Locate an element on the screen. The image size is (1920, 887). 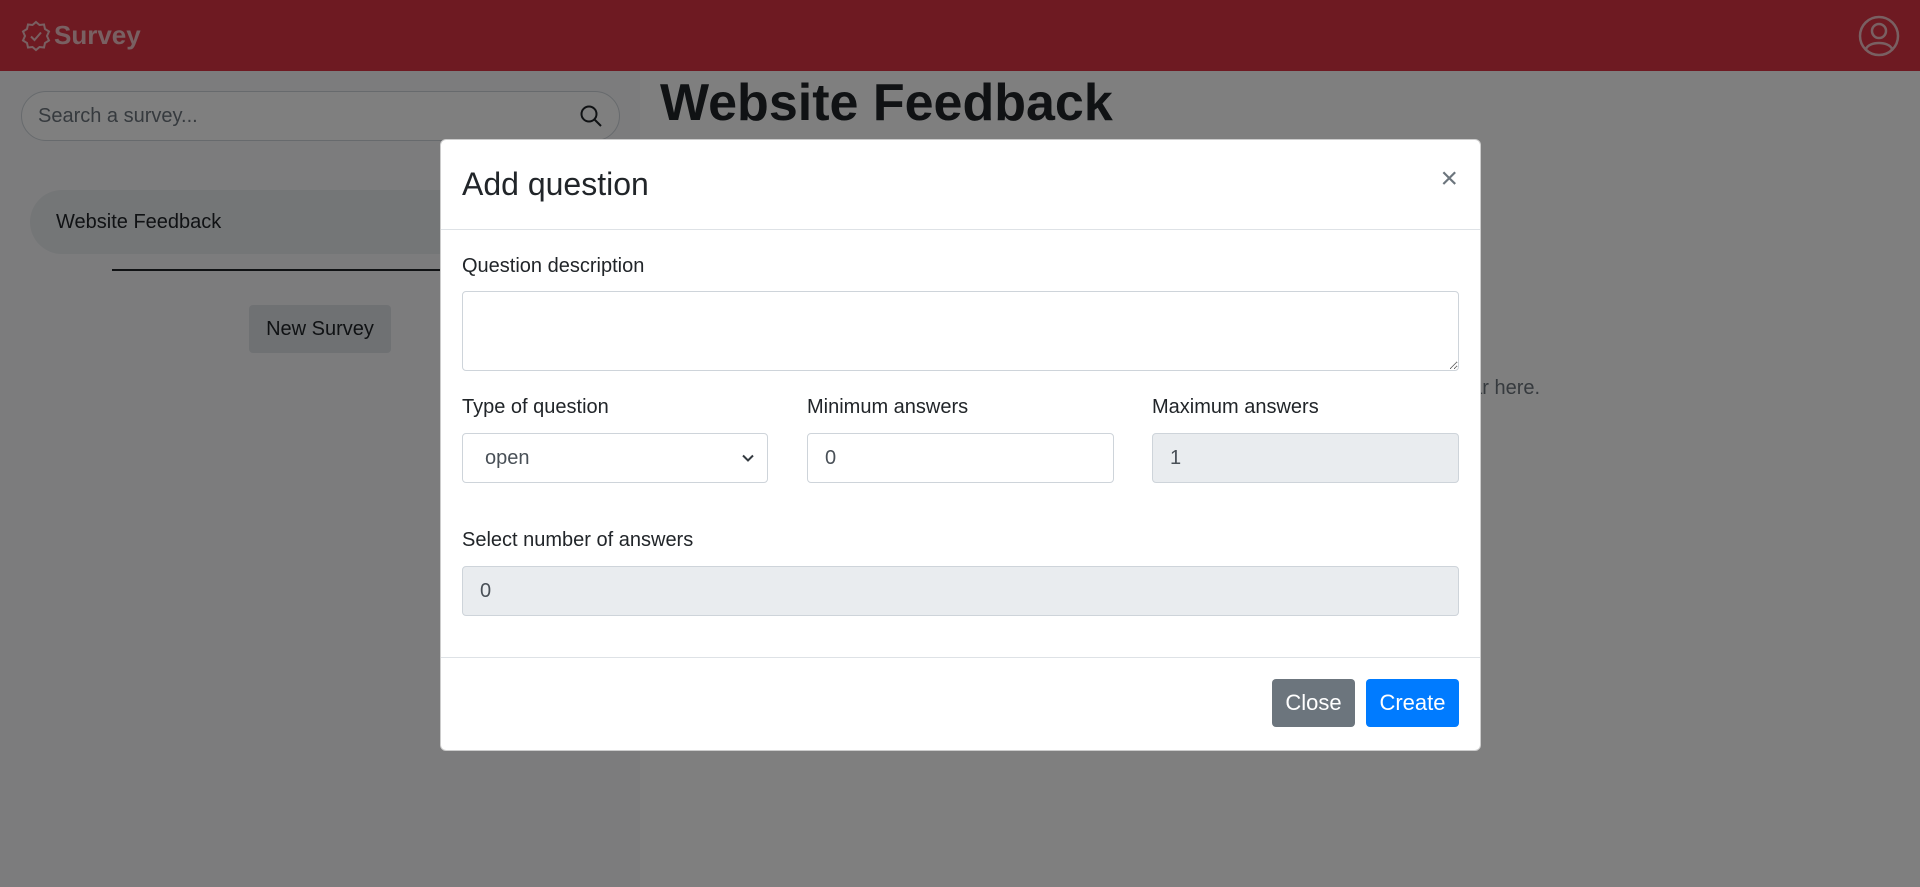
maximum-answers-label: Maximum answers is located at coordinates (1235, 407).